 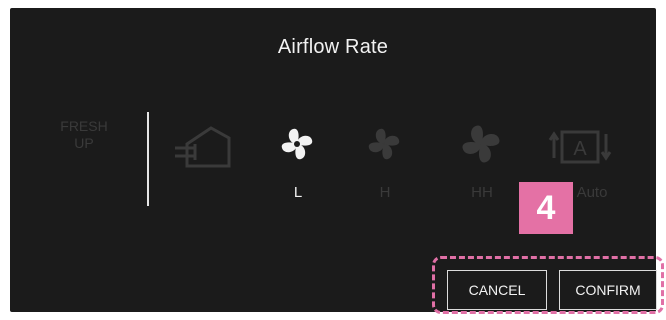 What do you see at coordinates (497, 290) in the screenshot?
I see `cancel-button: CANCEL` at bounding box center [497, 290].